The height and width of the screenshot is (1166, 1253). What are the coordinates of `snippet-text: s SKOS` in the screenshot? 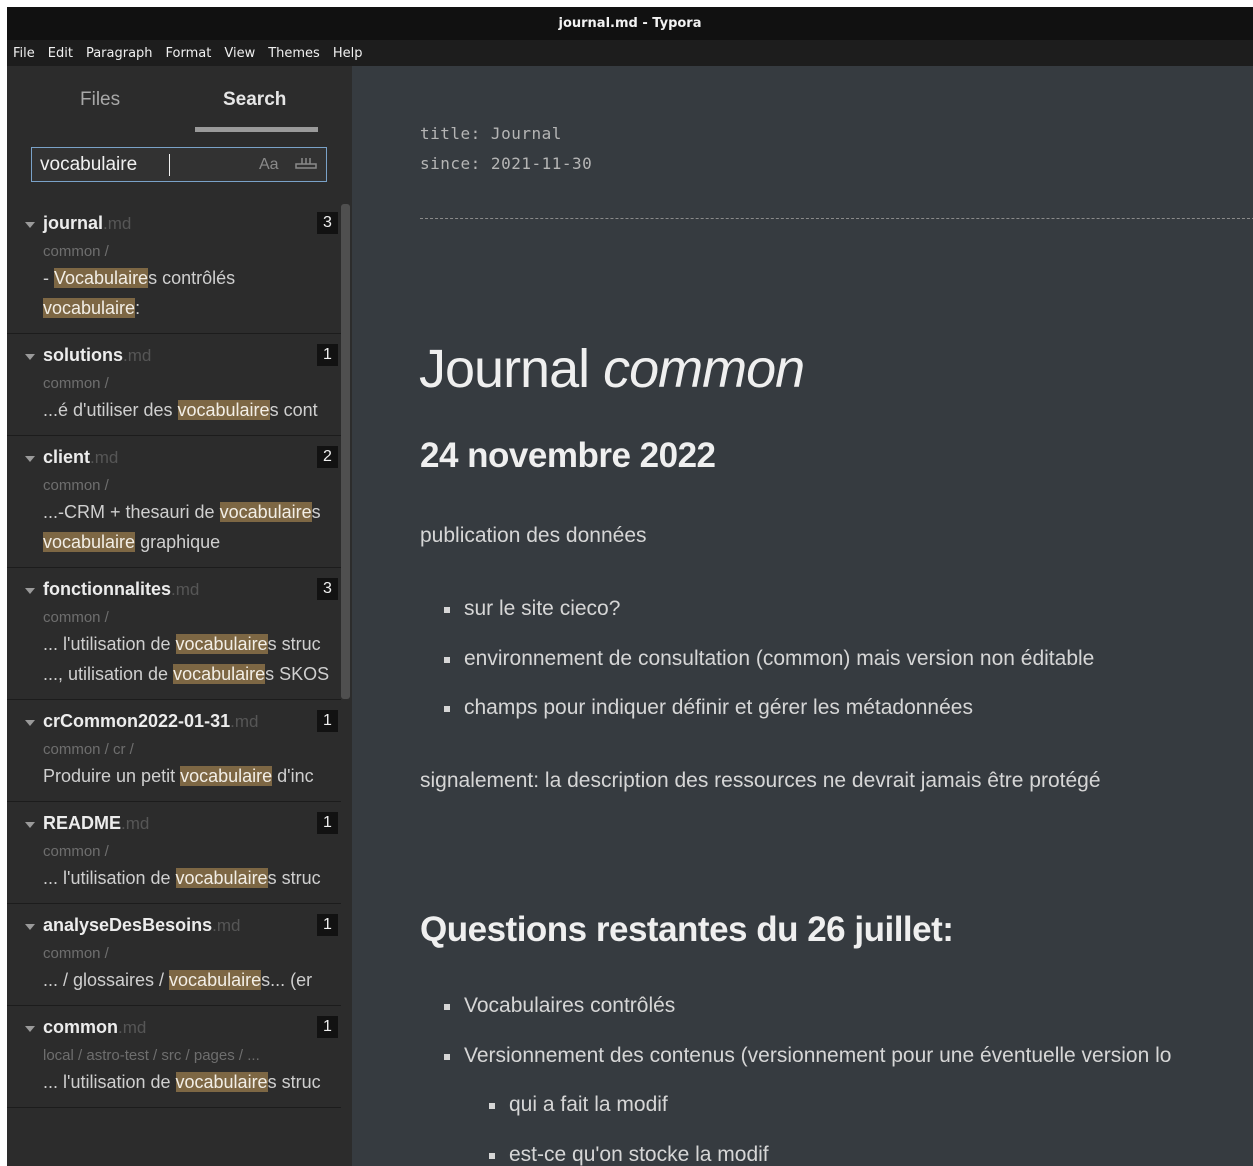 It's located at (297, 674).